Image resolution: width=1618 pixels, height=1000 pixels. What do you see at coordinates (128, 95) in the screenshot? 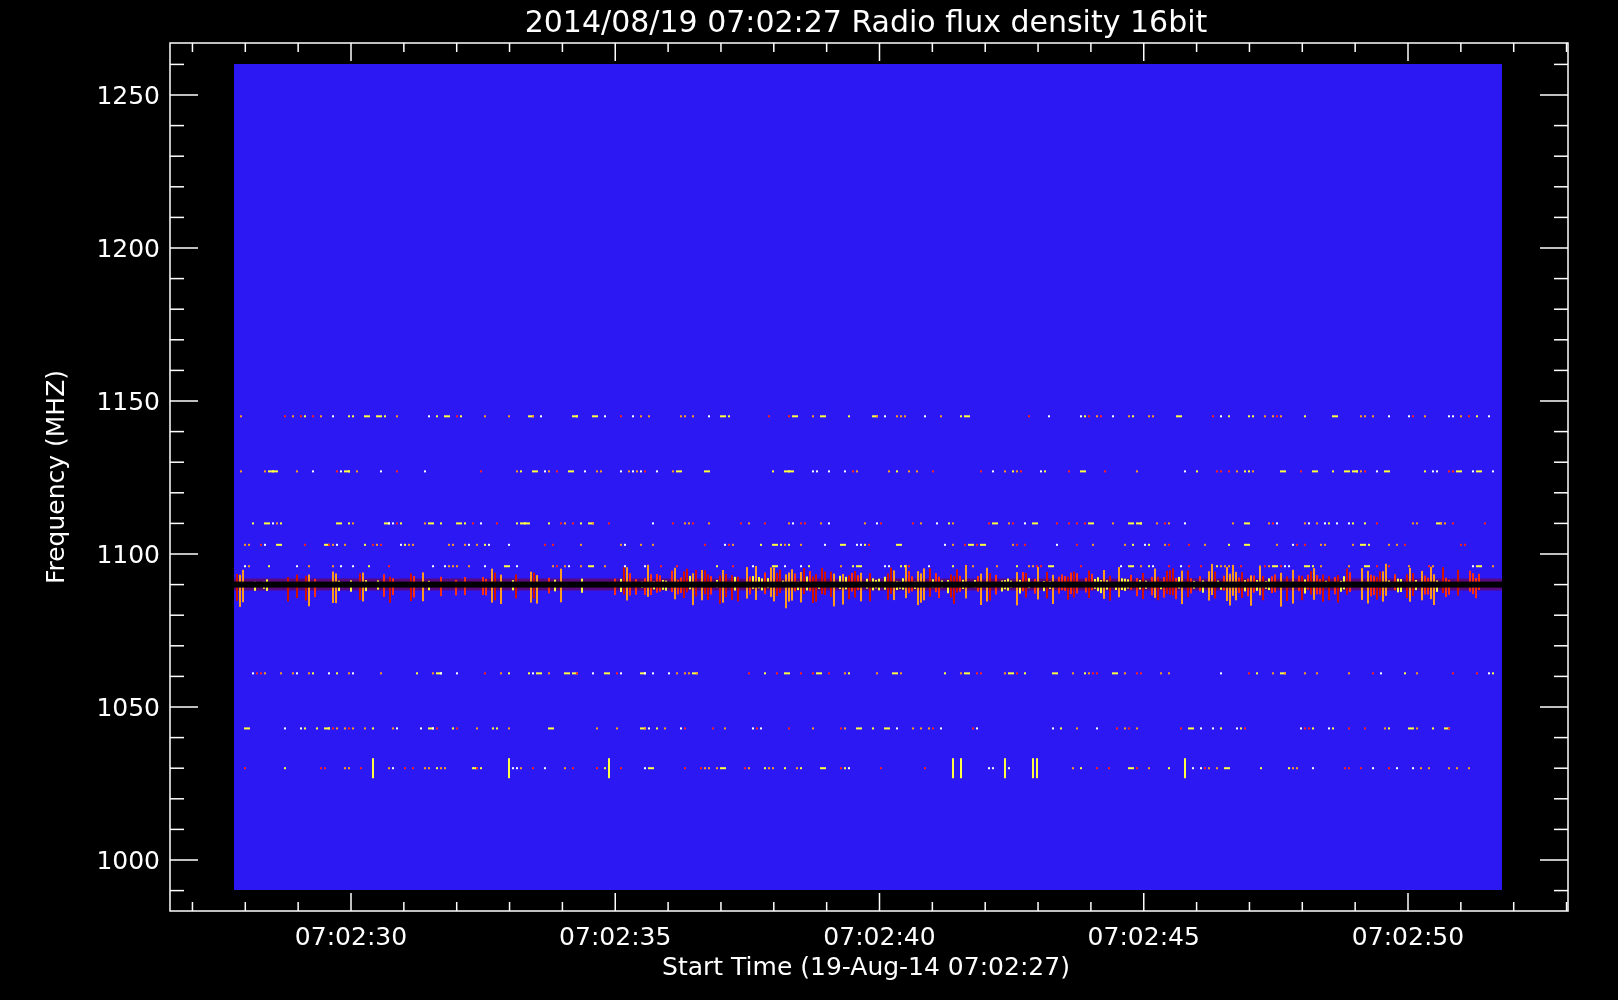
I see `y-tick-label: 1250` at bounding box center [128, 95].